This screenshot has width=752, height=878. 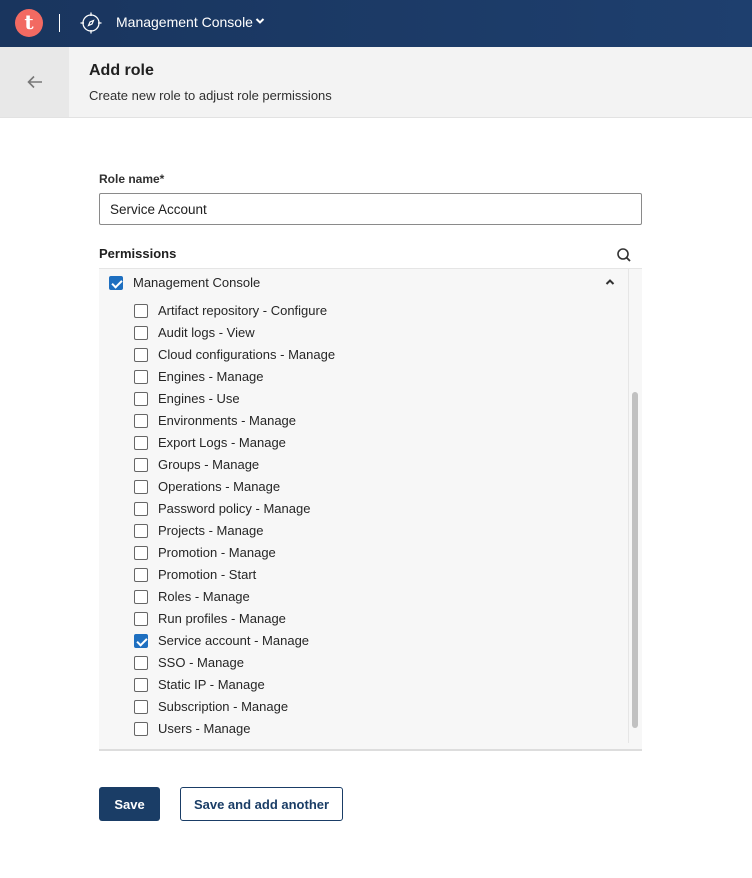 I want to click on permission-item: Password policy - Manage, so click(x=222, y=508).